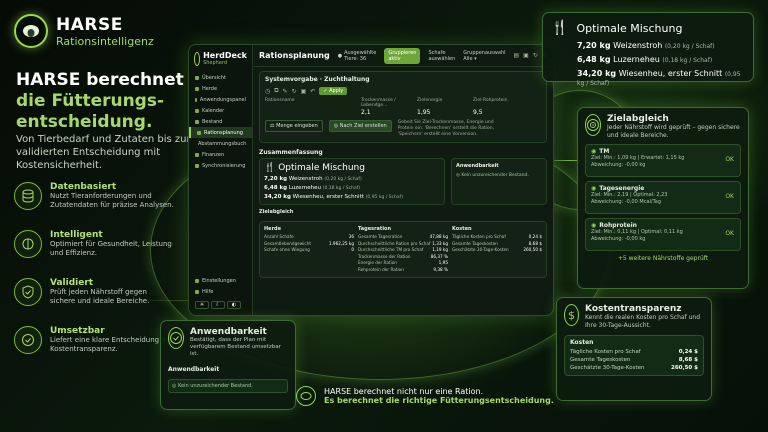 The height and width of the screenshot is (432, 768). What do you see at coordinates (614, 225) in the screenshot?
I see `nutrient-name: ◉ Rohprotein` at bounding box center [614, 225].